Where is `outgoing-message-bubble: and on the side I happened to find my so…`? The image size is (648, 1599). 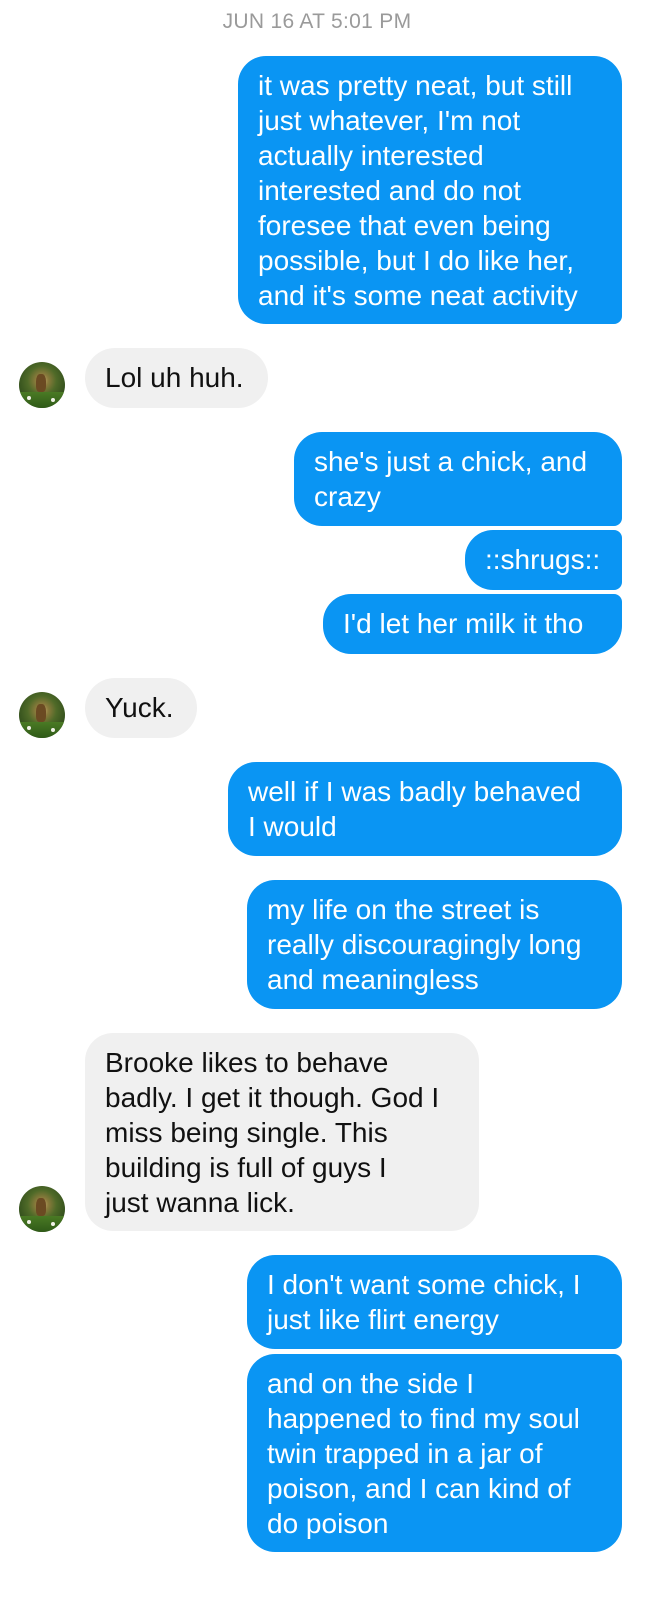 outgoing-message-bubble: and on the side I happened to find my so… is located at coordinates (434, 1453).